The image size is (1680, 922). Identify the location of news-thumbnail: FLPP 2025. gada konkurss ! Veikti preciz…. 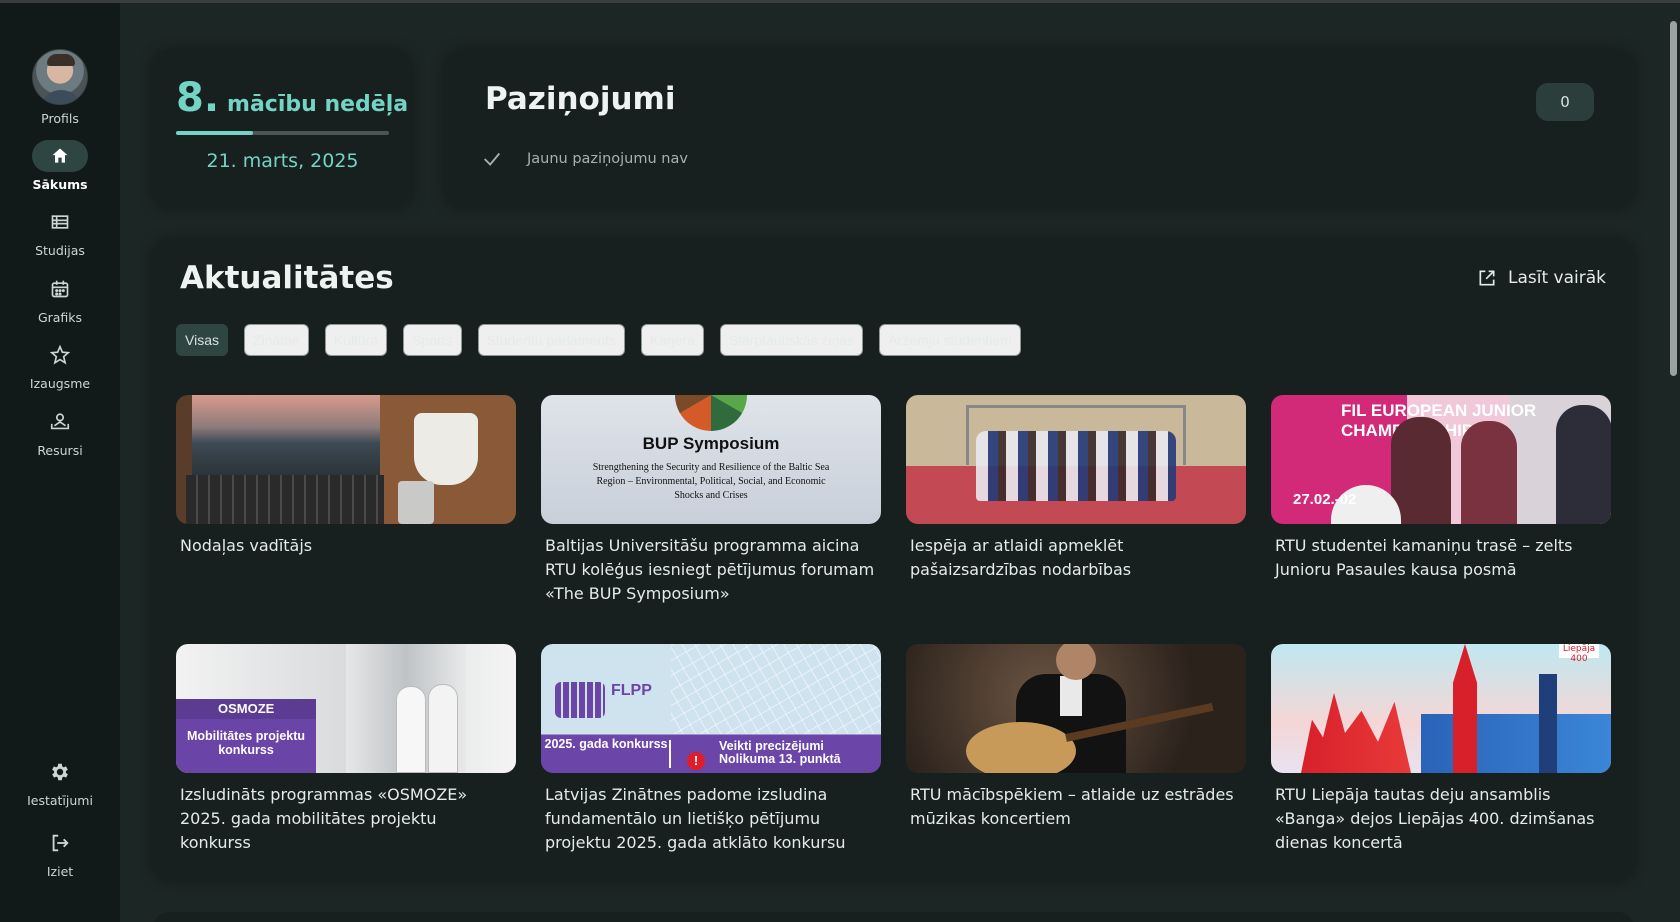
(711, 708).